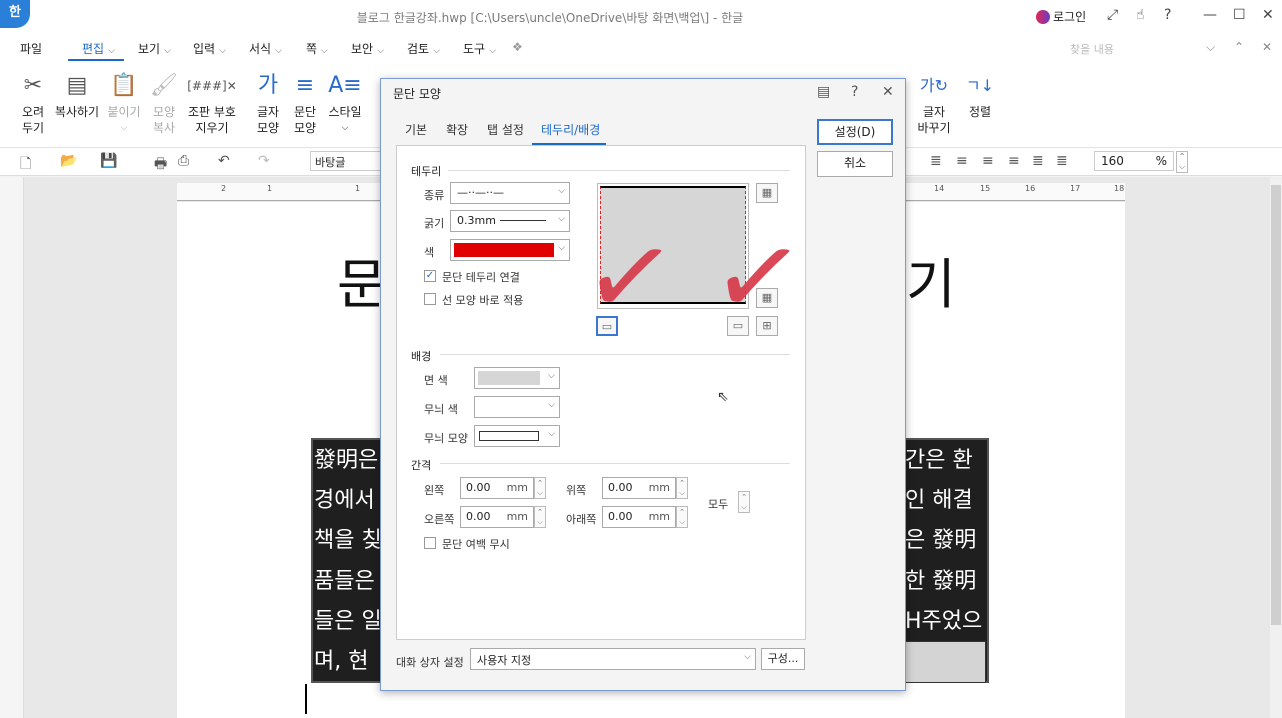 The height and width of the screenshot is (718, 1282). What do you see at coordinates (345, 101) in the screenshot?
I see `style-button: A≡ 스타일 ⌵` at bounding box center [345, 101].